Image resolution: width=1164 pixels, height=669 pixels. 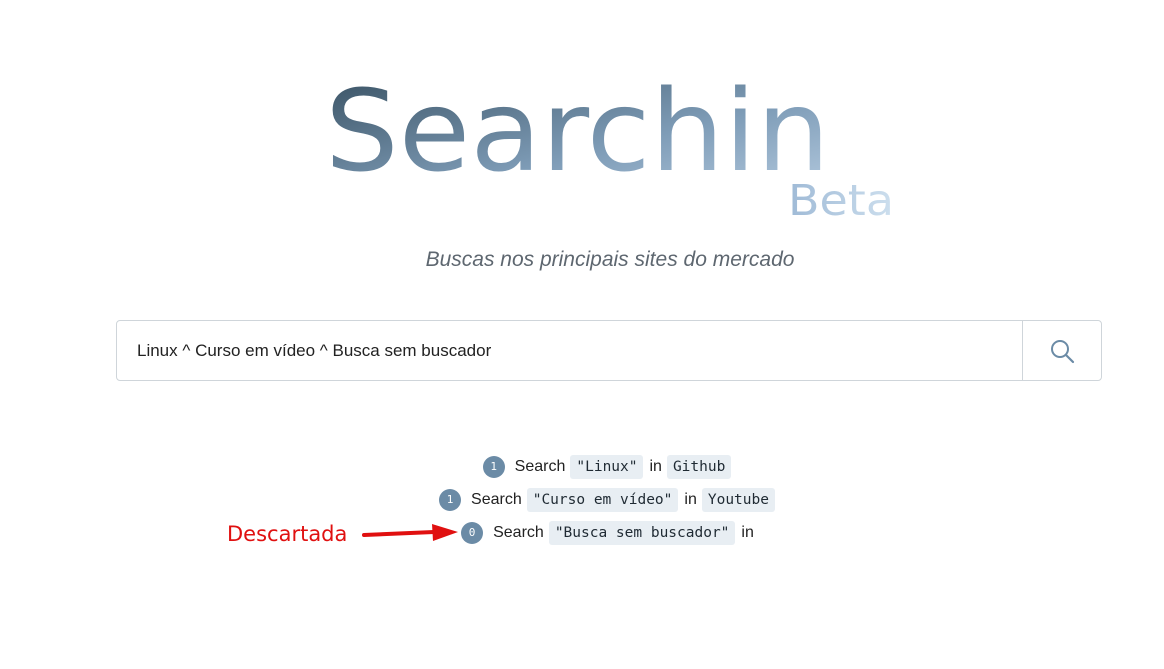 What do you see at coordinates (472, 532) in the screenshot?
I see `result-count-badge: 0` at bounding box center [472, 532].